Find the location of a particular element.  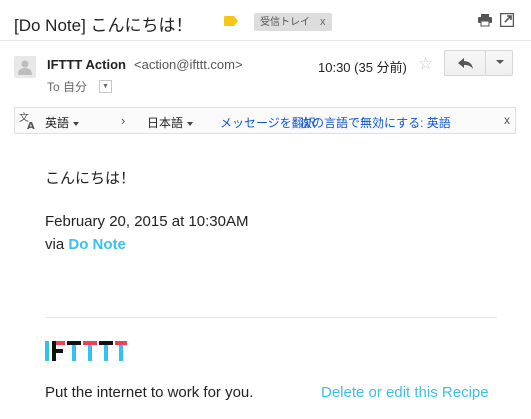

translate-icon: 文 A is located at coordinates (27, 121).